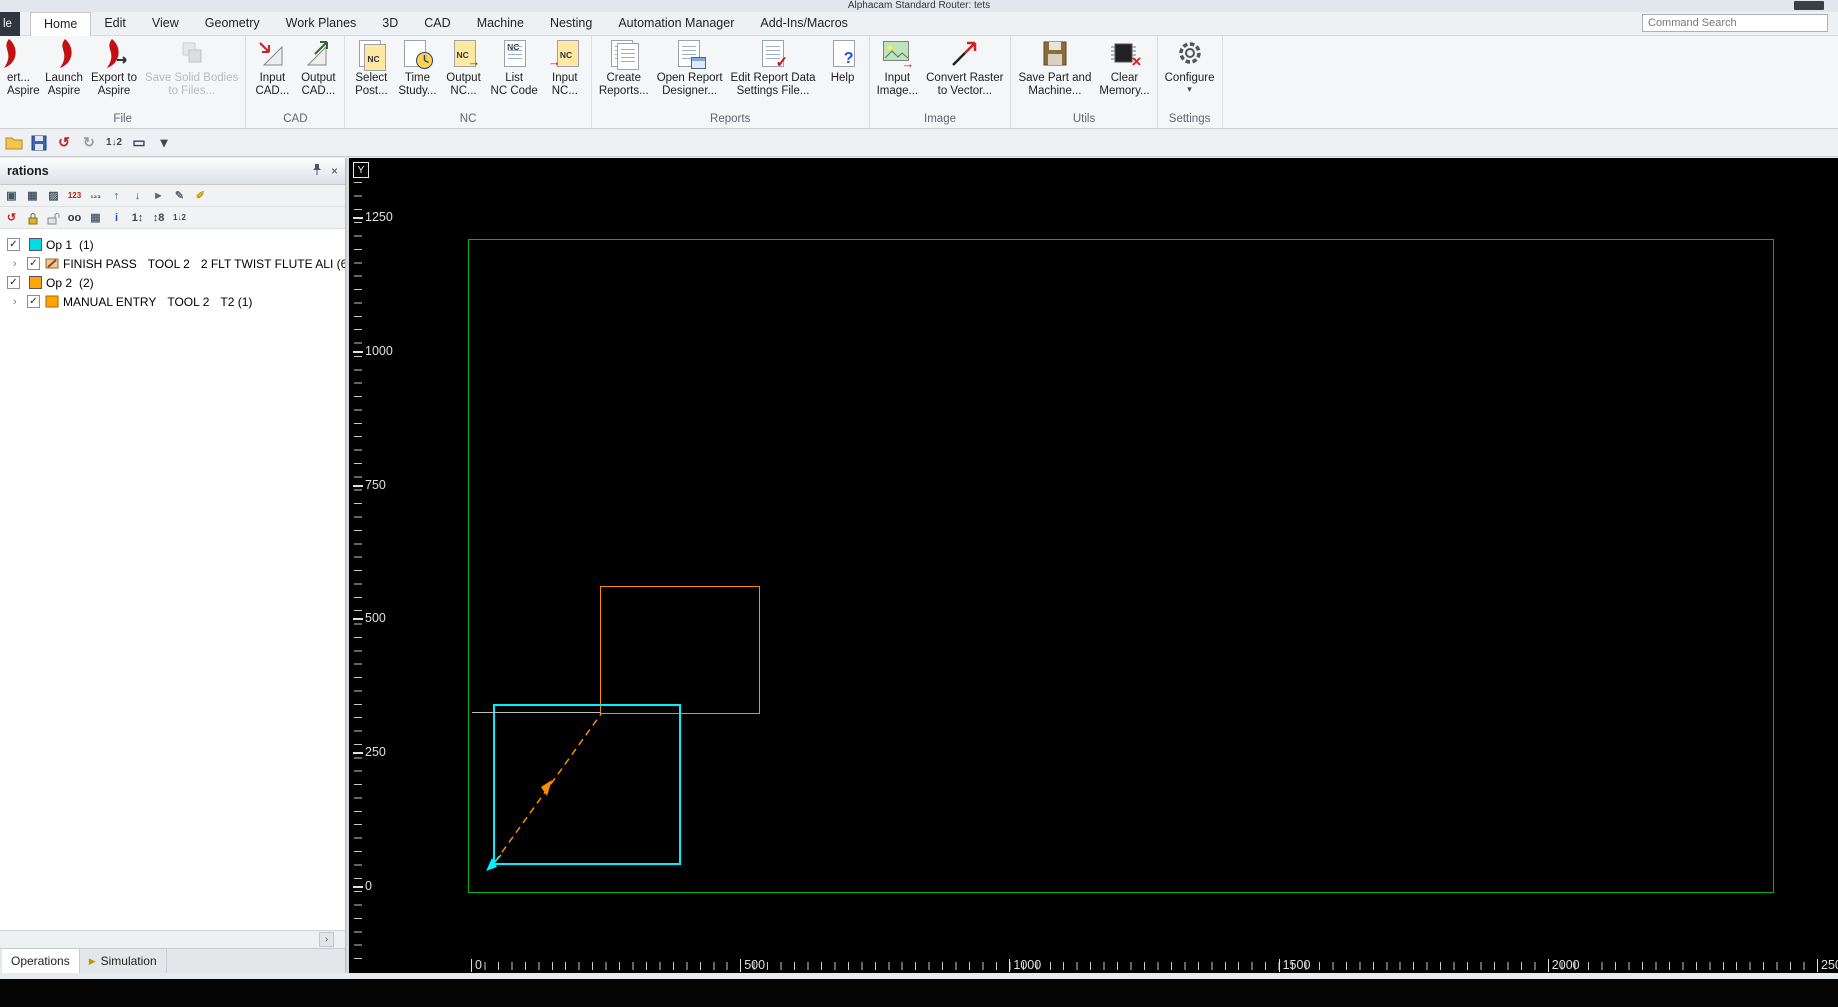  What do you see at coordinates (676, 24) in the screenshot?
I see `tab-automation-manager: Automation Manager` at bounding box center [676, 24].